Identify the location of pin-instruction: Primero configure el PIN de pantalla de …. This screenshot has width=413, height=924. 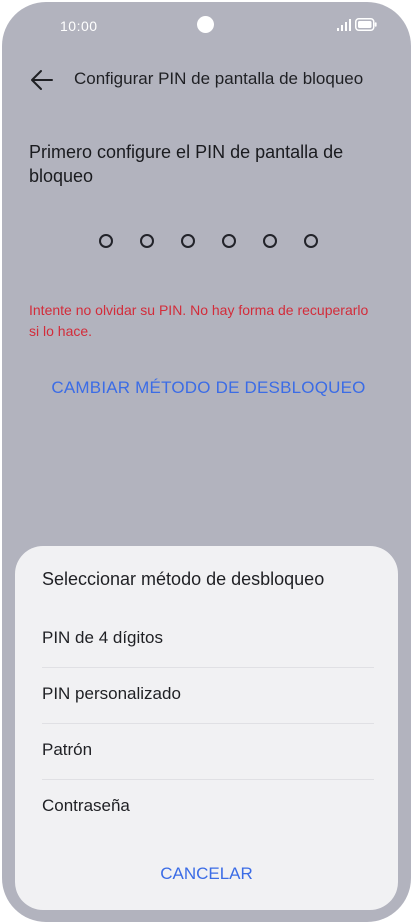
(186, 164).